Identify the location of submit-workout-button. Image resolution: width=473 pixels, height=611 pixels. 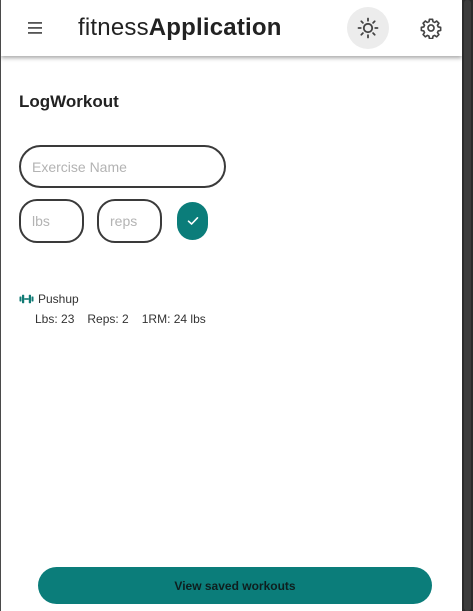
(192, 221).